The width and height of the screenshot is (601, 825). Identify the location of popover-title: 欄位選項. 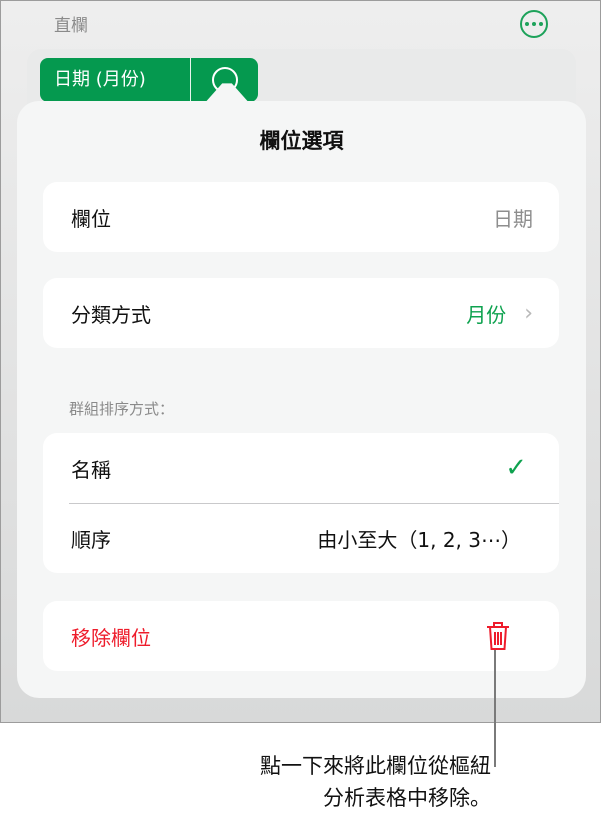
(301, 141).